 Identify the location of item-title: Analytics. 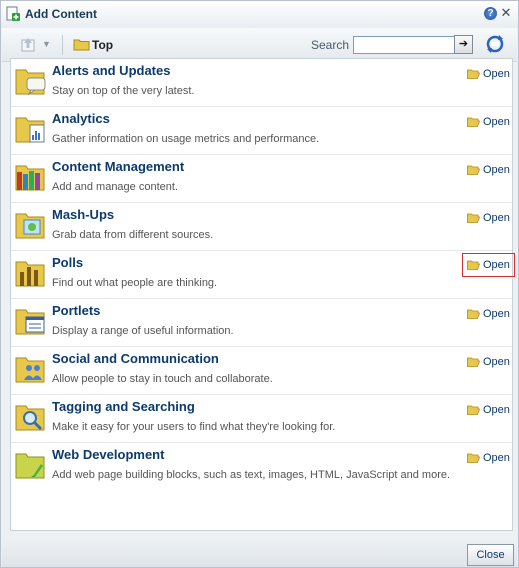
(81, 118).